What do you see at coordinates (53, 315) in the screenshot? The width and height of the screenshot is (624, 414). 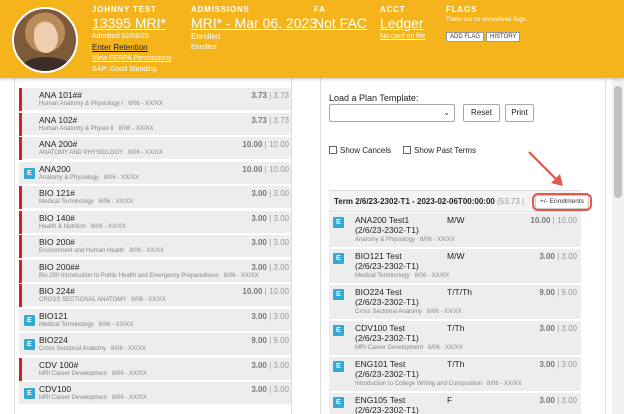 I see `course-code: BIO121` at bounding box center [53, 315].